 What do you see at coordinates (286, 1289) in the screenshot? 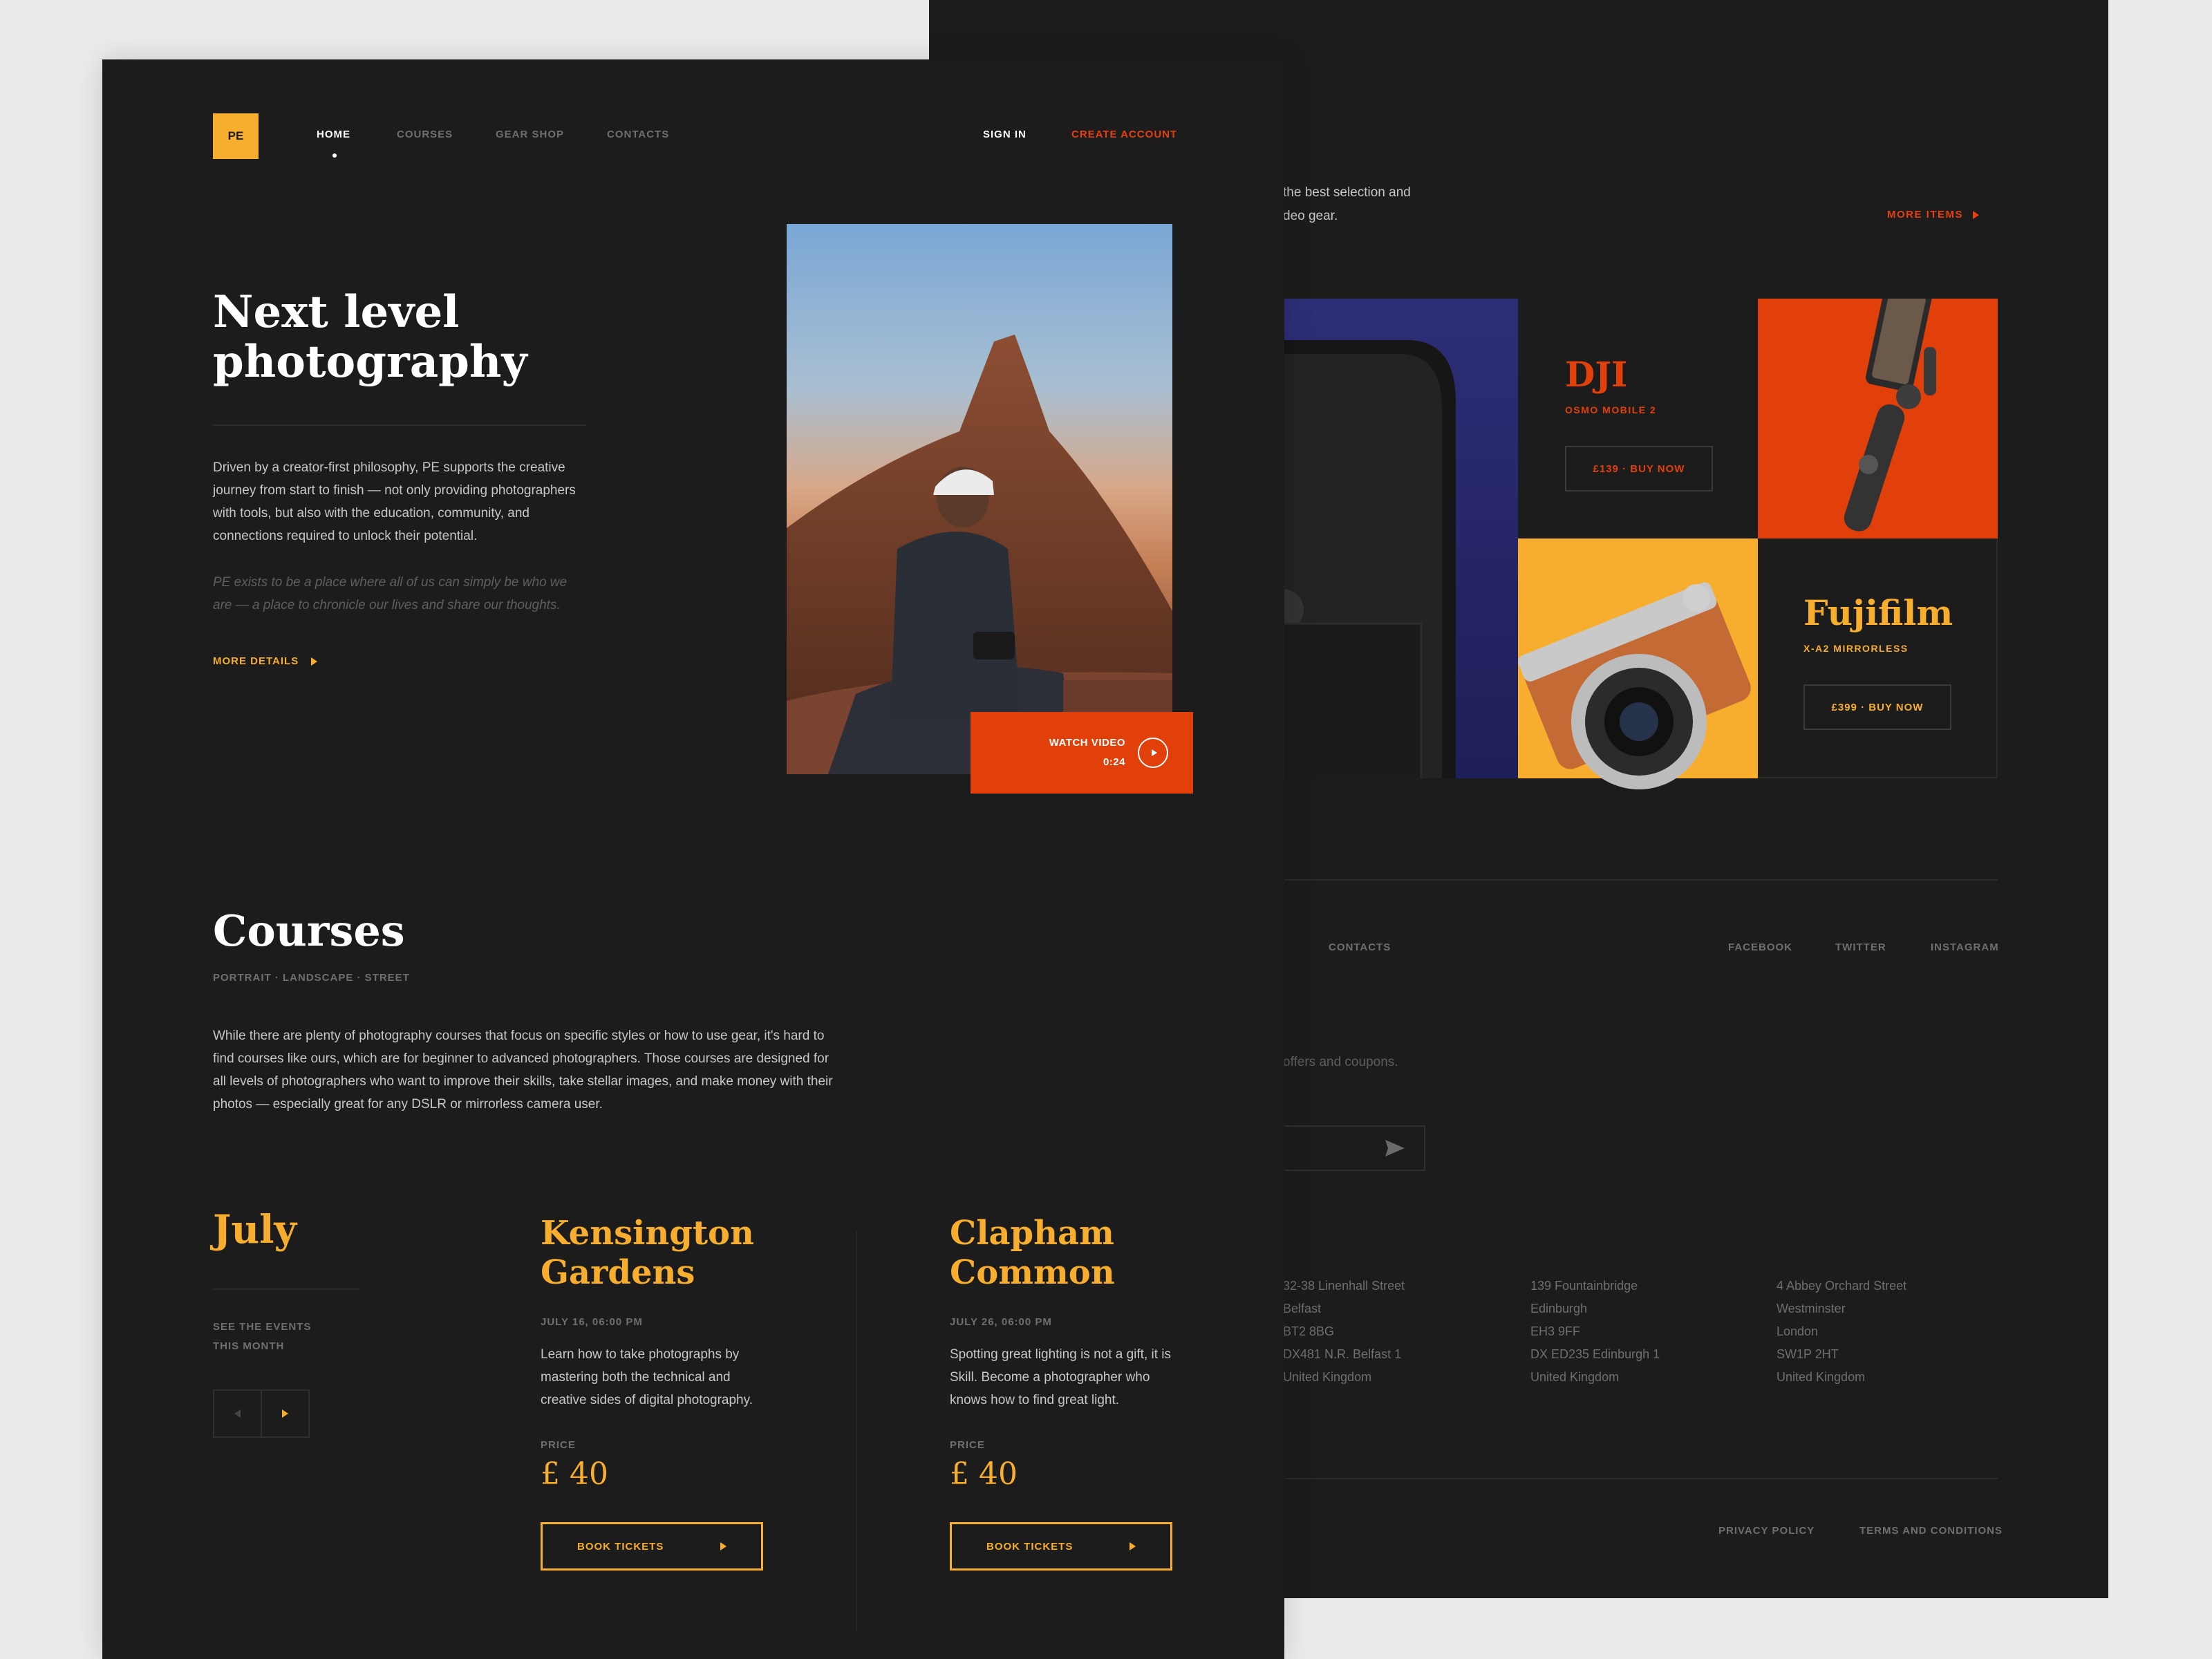
I see `month-divider` at bounding box center [286, 1289].